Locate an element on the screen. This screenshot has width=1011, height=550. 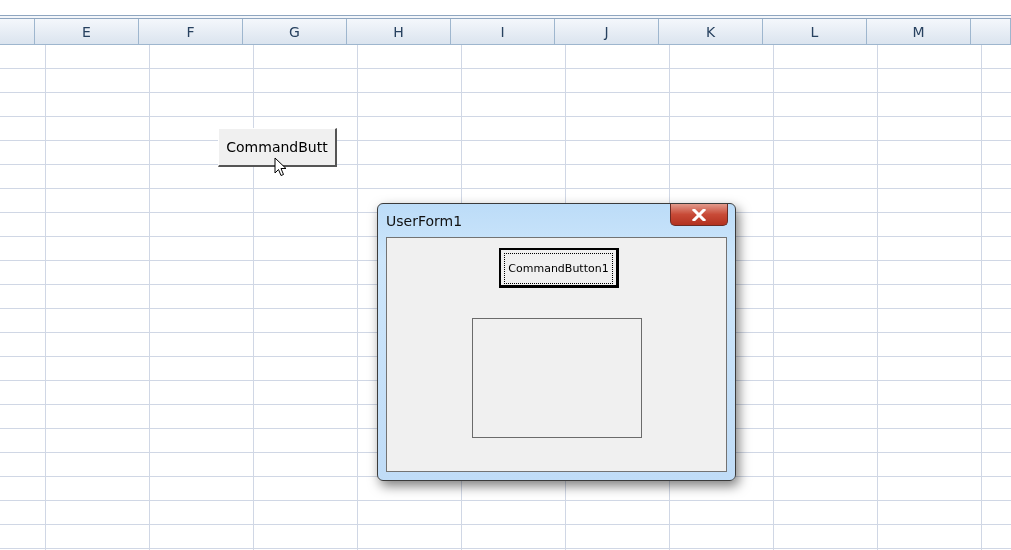
column-header: E is located at coordinates (87, 31).